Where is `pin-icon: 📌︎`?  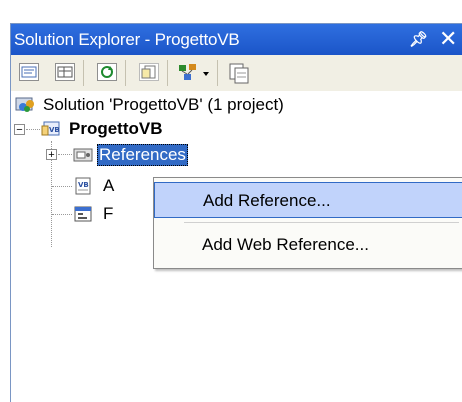 pin-icon: 📌︎ is located at coordinates (418, 39).